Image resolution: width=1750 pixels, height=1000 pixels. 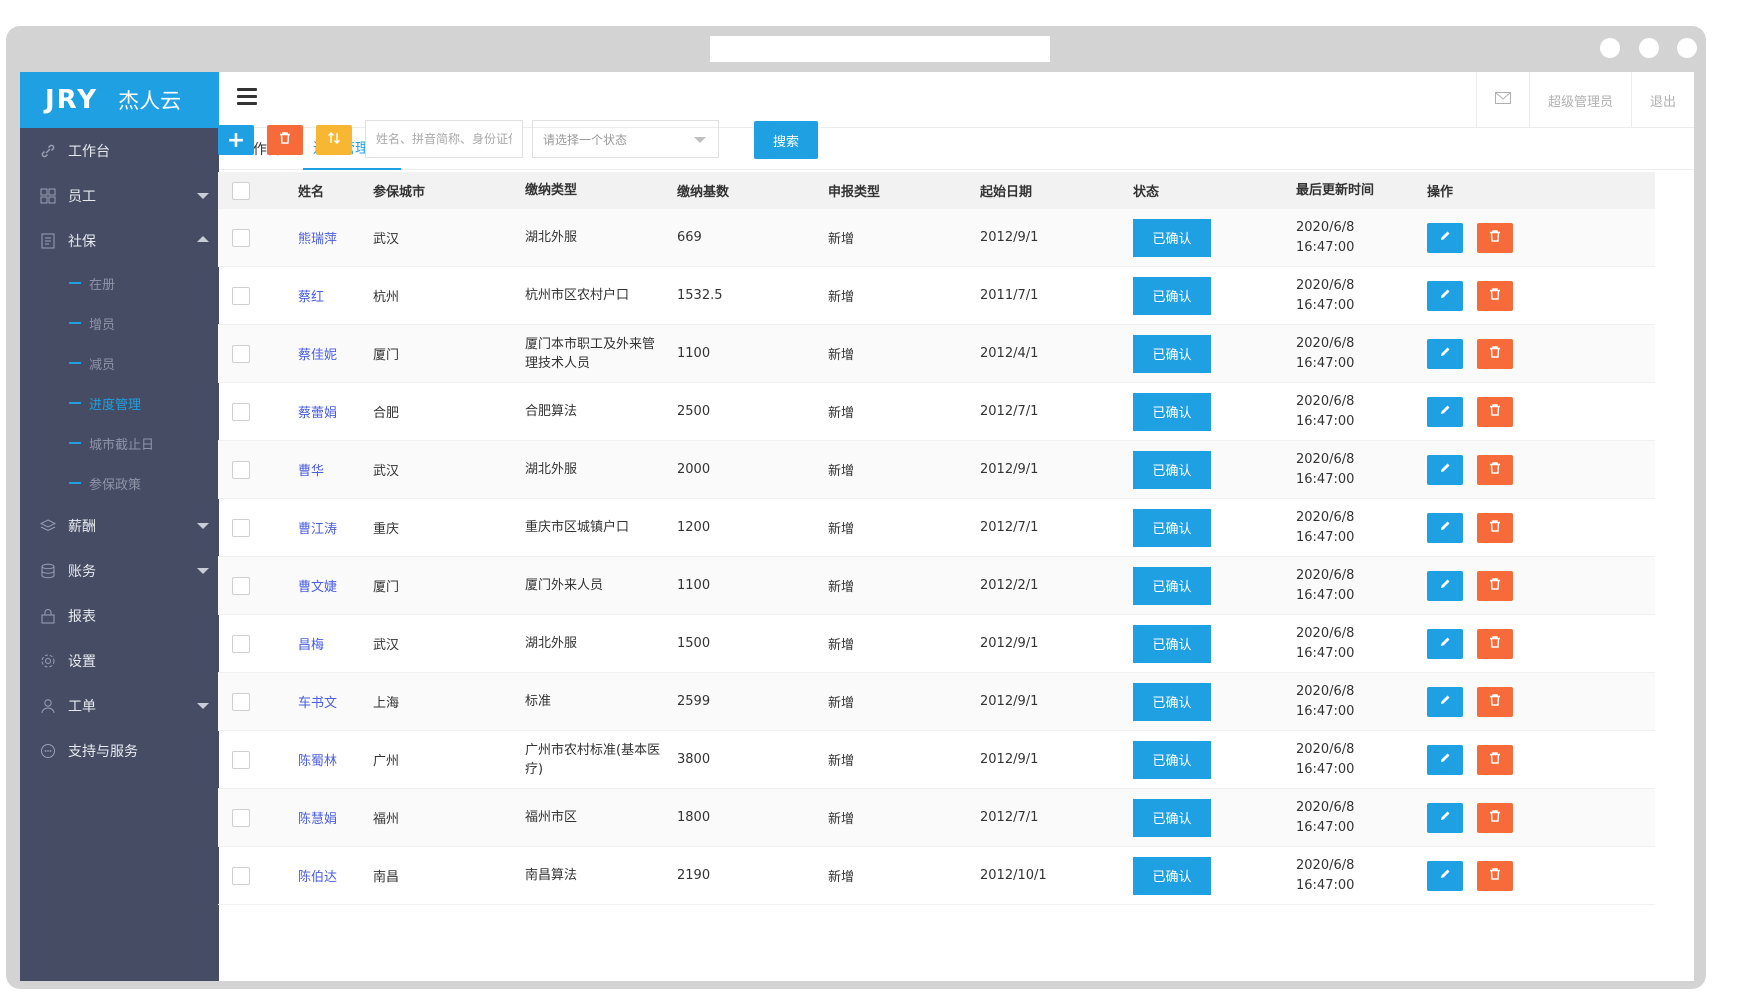 What do you see at coordinates (335, 643) in the screenshot?
I see `employee-name-link: 昌梅` at bounding box center [335, 643].